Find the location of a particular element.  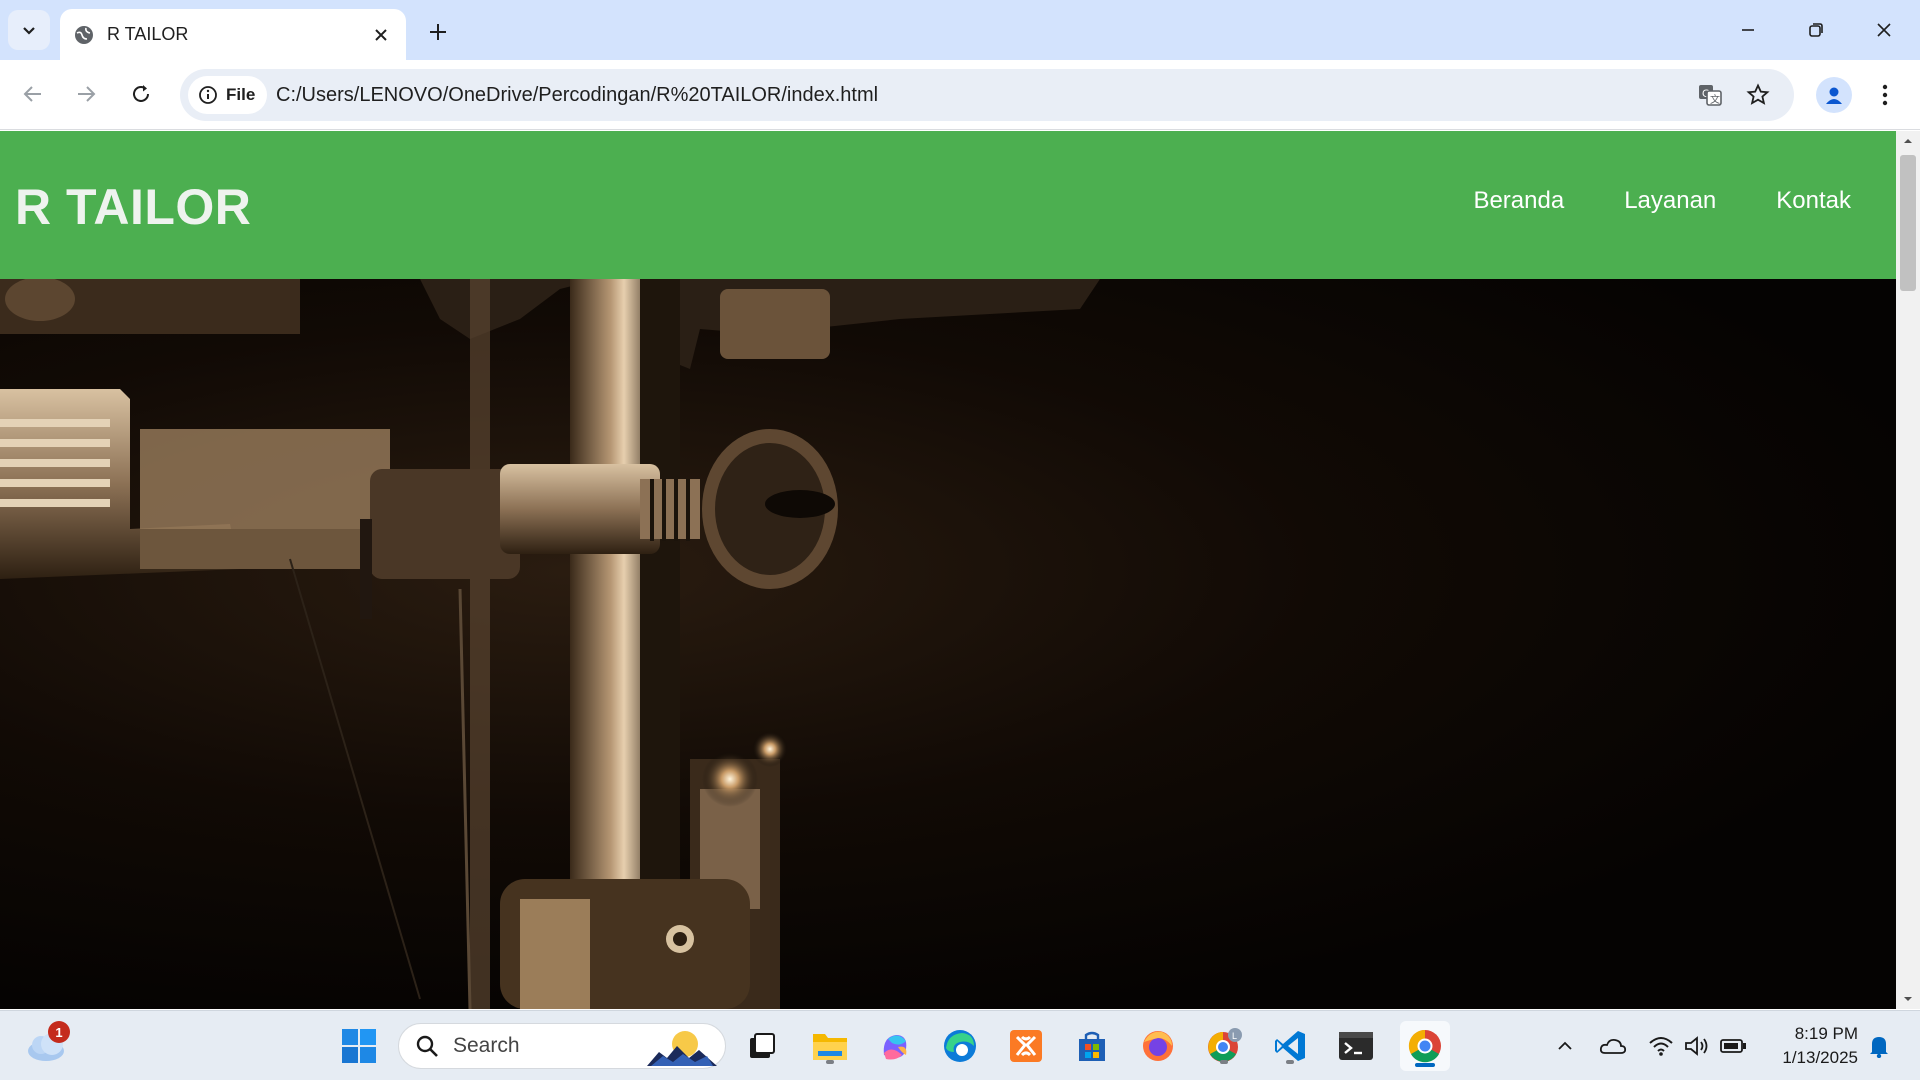

profile-avatar is located at coordinates (1834, 95).